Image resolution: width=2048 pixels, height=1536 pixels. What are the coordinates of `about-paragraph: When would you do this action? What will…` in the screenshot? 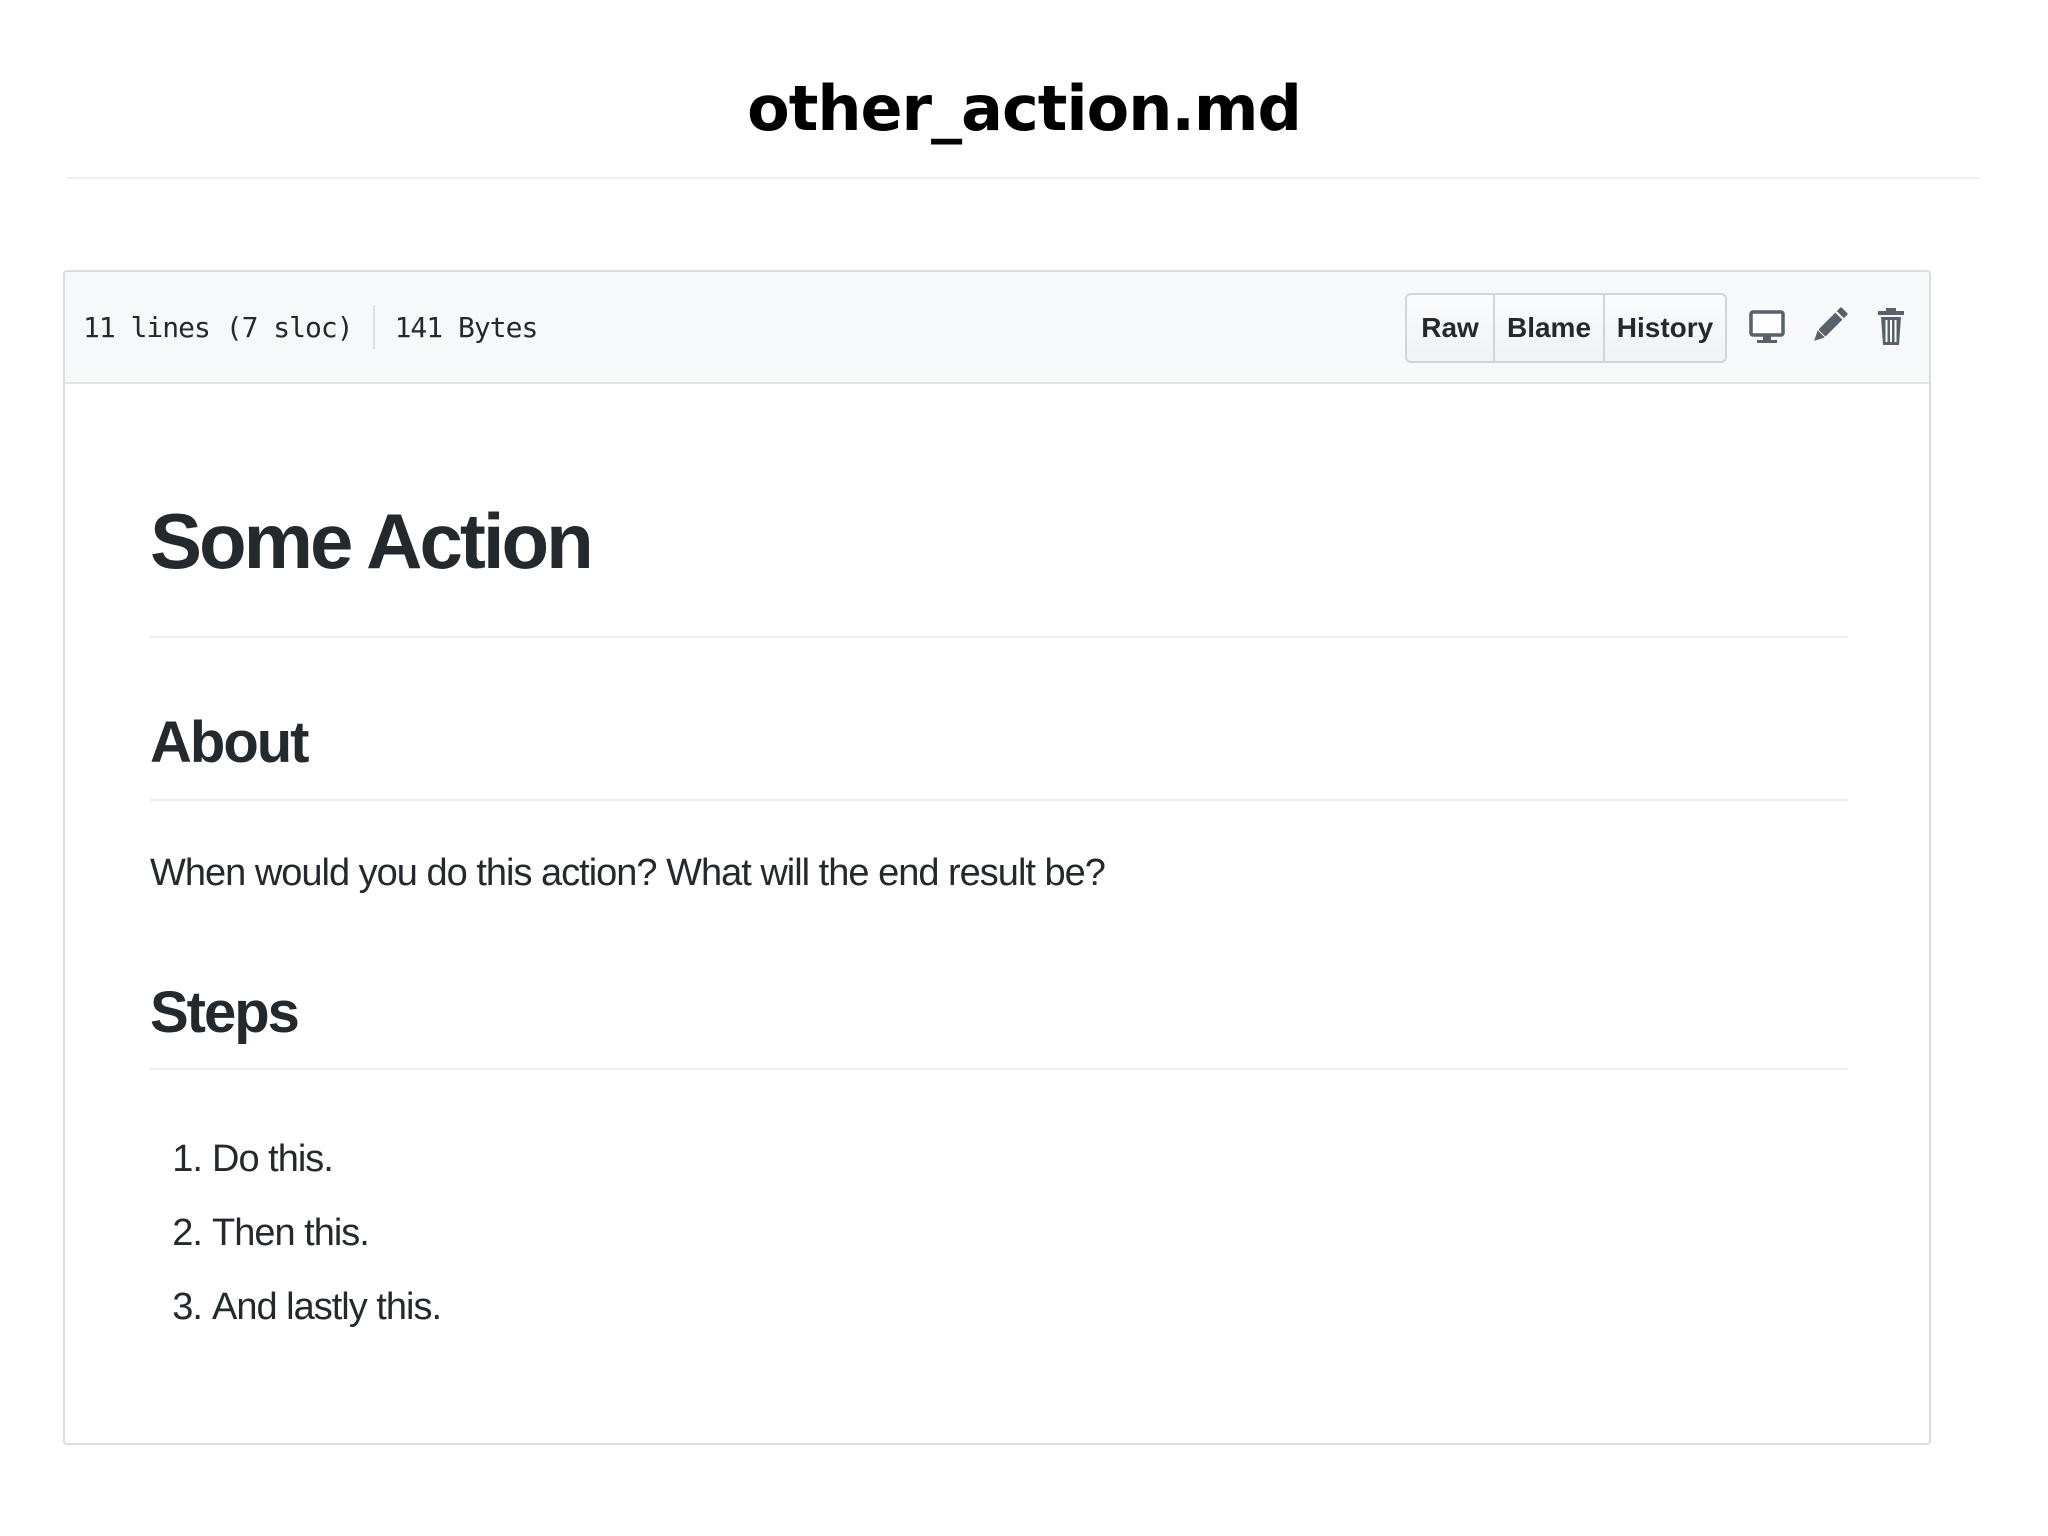 It's located at (628, 873).